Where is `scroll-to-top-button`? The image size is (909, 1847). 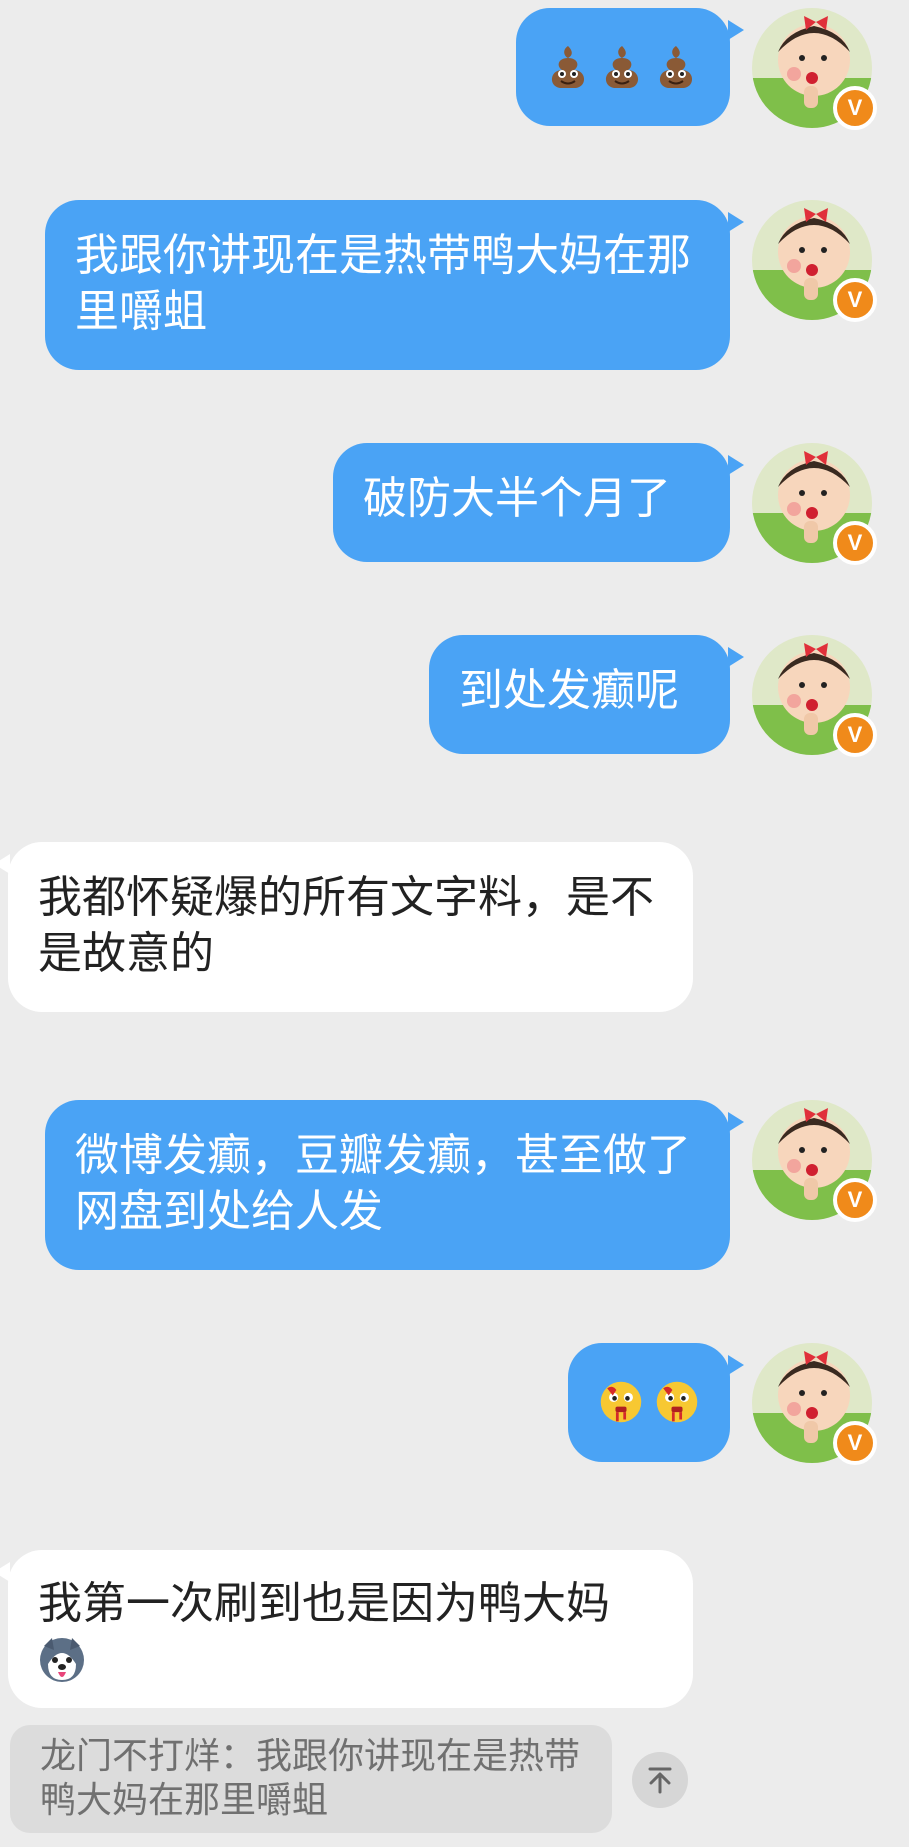 scroll-to-top-button is located at coordinates (660, 1780).